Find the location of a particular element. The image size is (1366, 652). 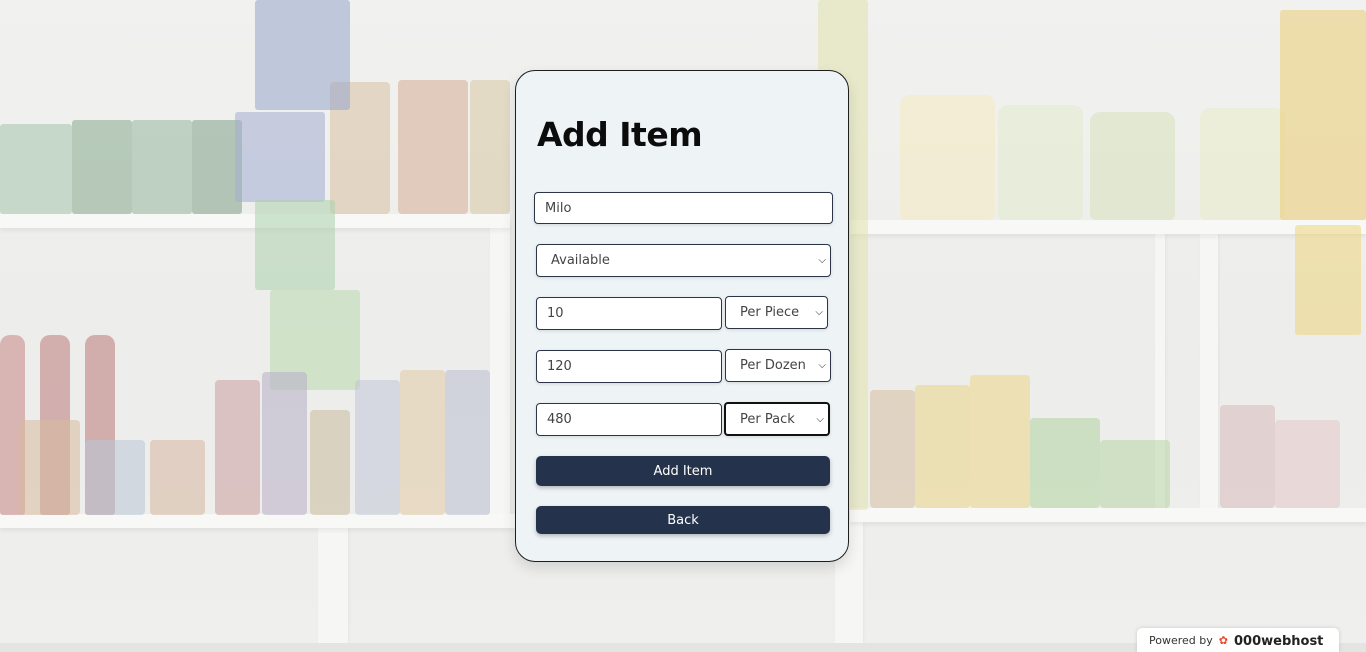

unit-select-piece: Per Piece ⌵ is located at coordinates (776, 312).